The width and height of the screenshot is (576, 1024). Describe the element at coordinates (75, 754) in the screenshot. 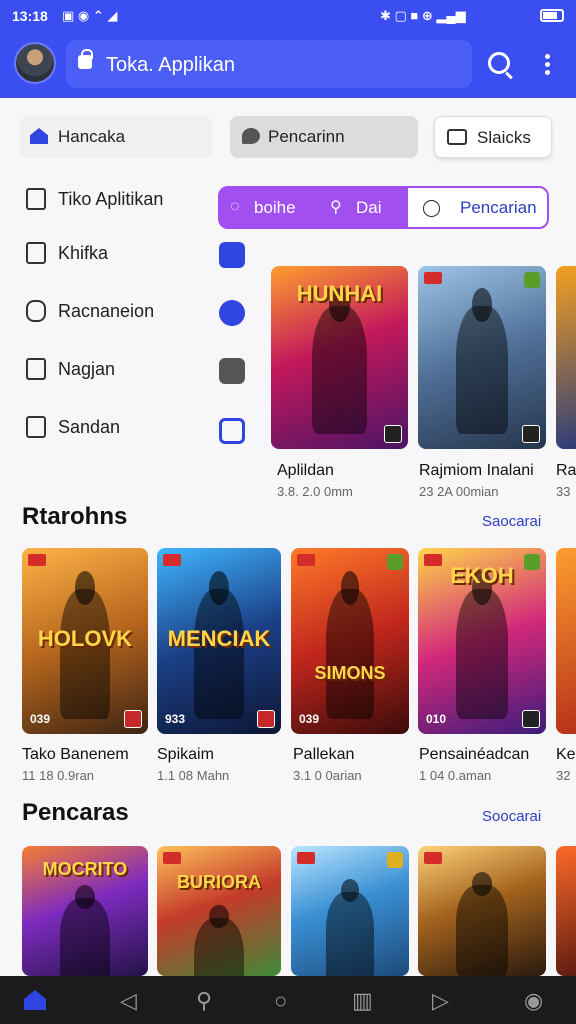

I see `game-title: Tako Banenem` at that location.